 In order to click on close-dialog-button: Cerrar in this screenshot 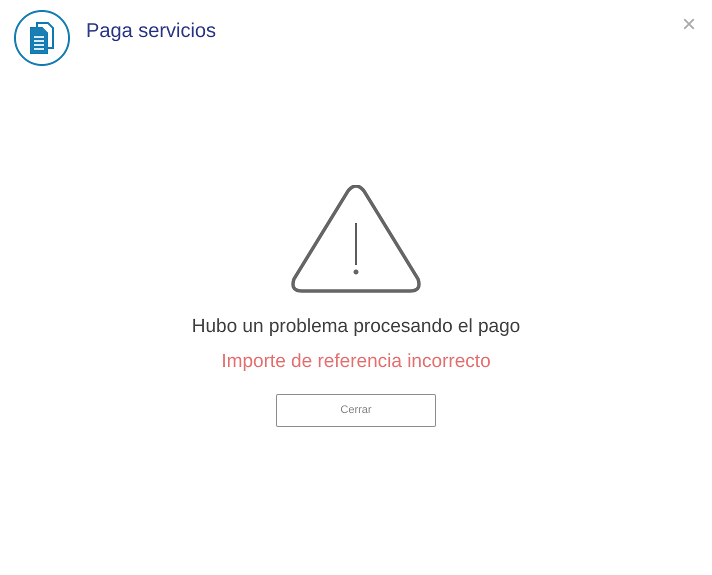, I will do `click(356, 410)`.